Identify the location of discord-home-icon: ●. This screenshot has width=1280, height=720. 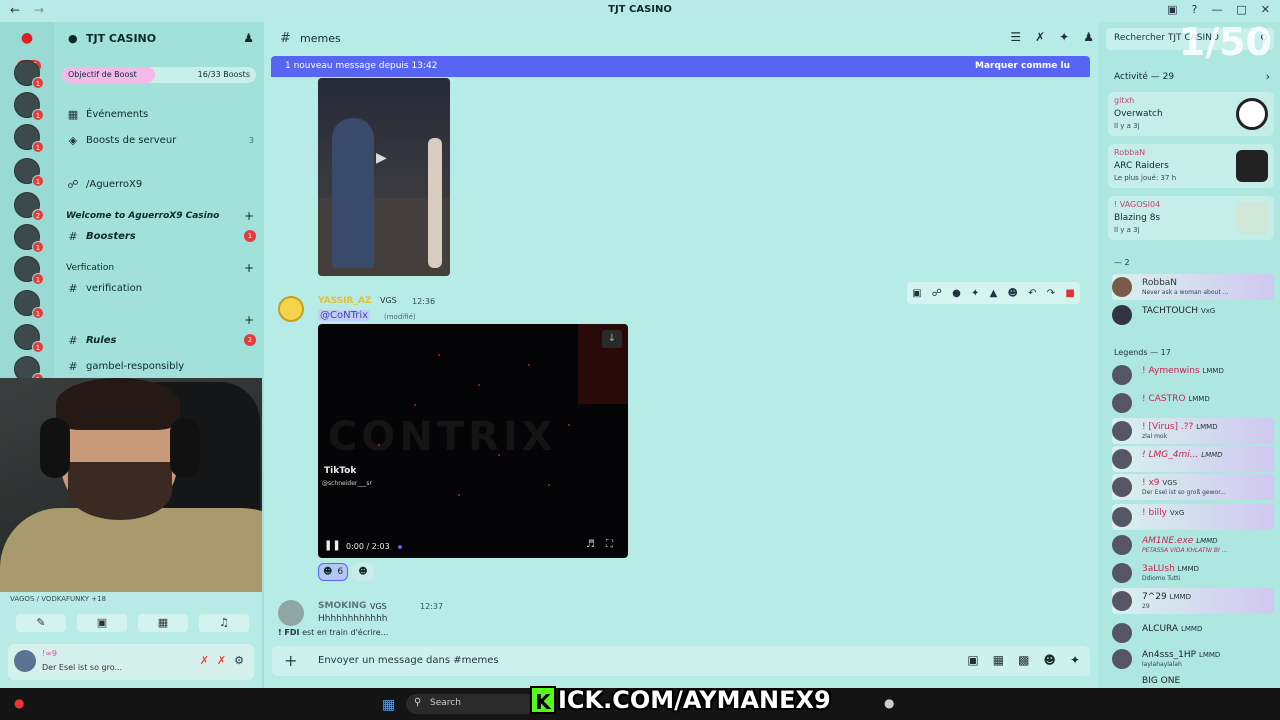
(27, 40).